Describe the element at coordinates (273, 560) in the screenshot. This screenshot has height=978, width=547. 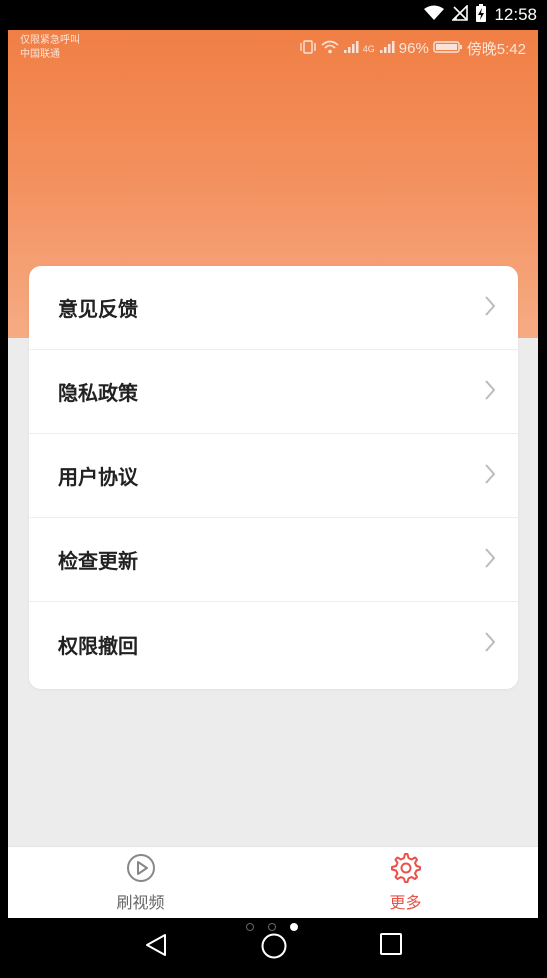
I see `menu-item-check-update: 检查更新` at that location.